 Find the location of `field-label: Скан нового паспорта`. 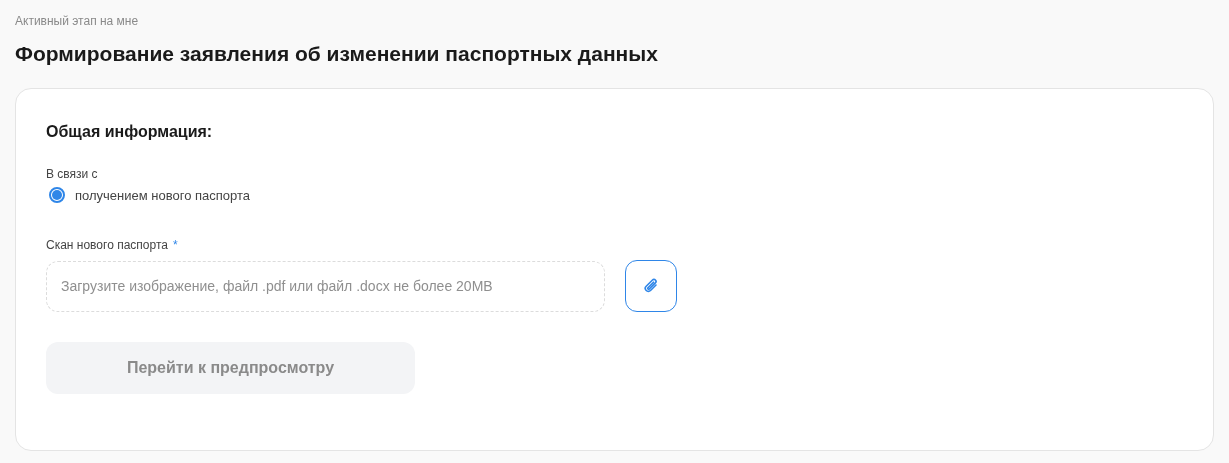

field-label: Скан нового паспорта is located at coordinates (107, 245).